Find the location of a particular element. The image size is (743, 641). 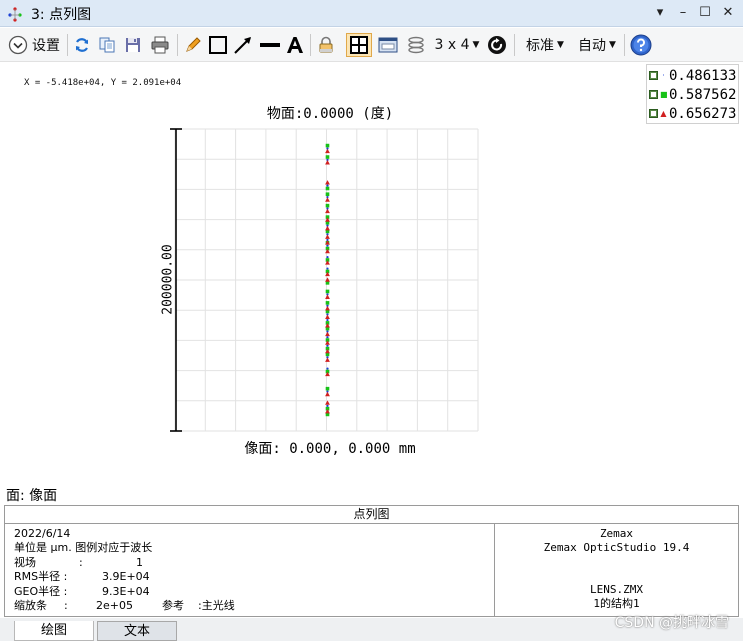

refresh-button is located at coordinates (82, 45).